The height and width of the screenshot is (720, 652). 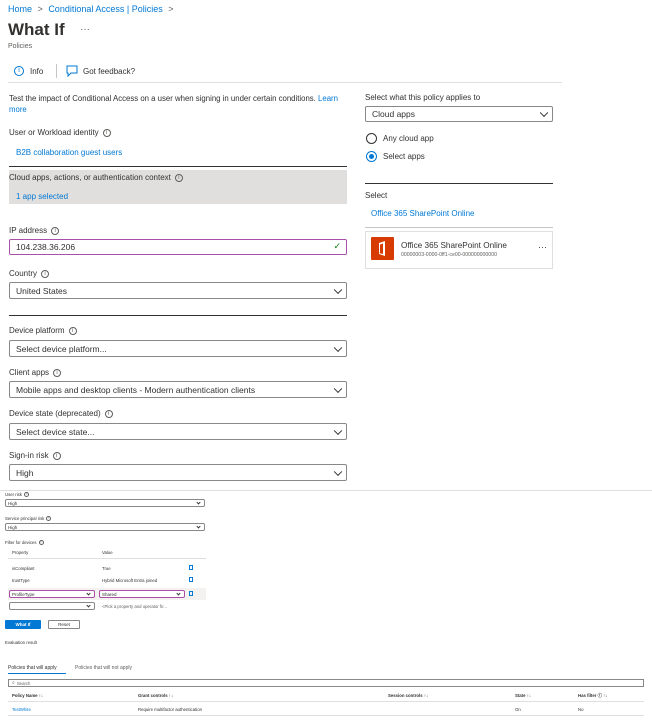 I want to click on identity-label: User or Workload identity i, so click(x=60, y=132).